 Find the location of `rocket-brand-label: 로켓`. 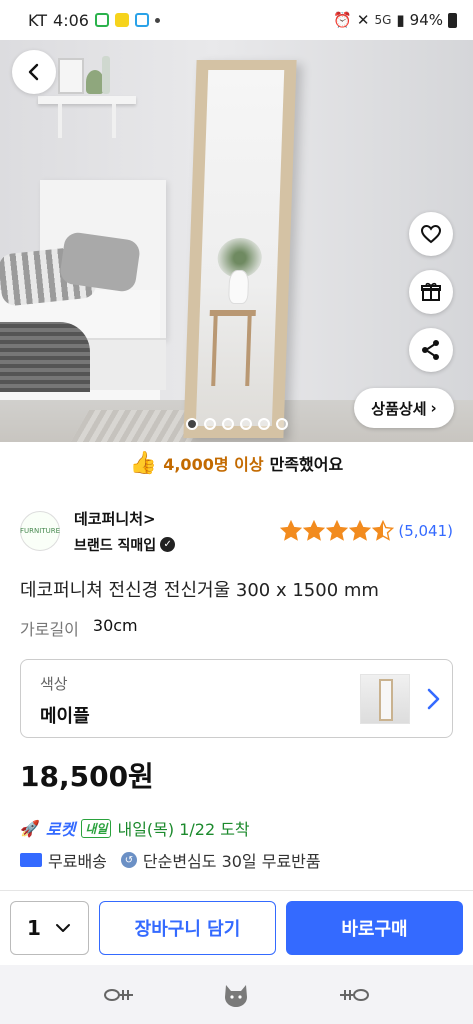

rocket-brand-label: 로켓 is located at coordinates (60, 829).